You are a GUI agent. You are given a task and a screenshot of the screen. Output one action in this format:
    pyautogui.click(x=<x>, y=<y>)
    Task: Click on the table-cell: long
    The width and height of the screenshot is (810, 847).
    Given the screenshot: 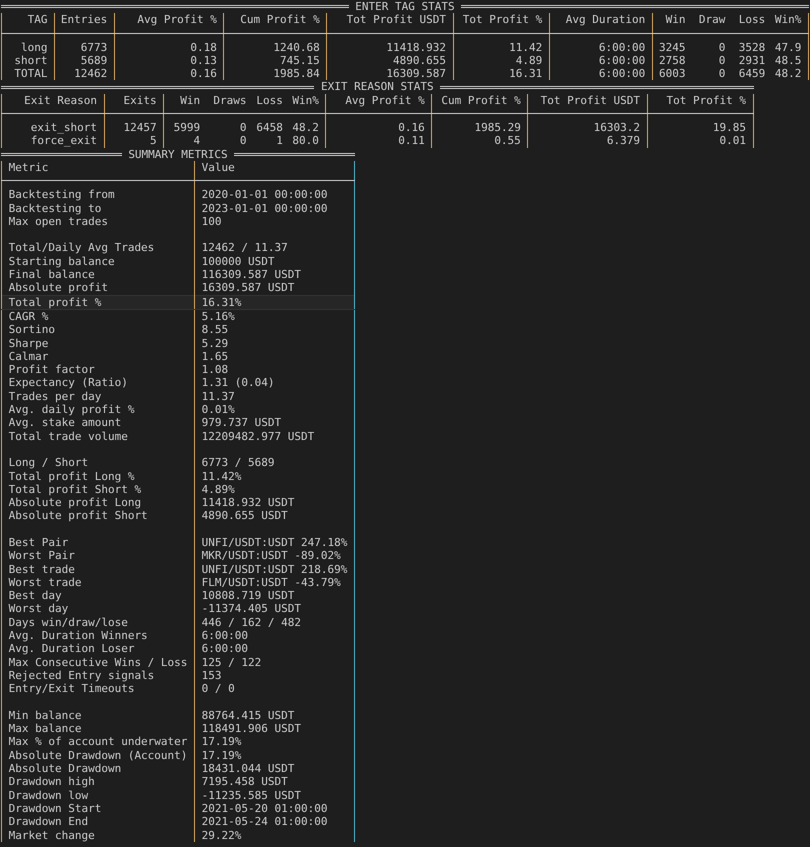 What is the action you would take?
    pyautogui.click(x=28, y=43)
    